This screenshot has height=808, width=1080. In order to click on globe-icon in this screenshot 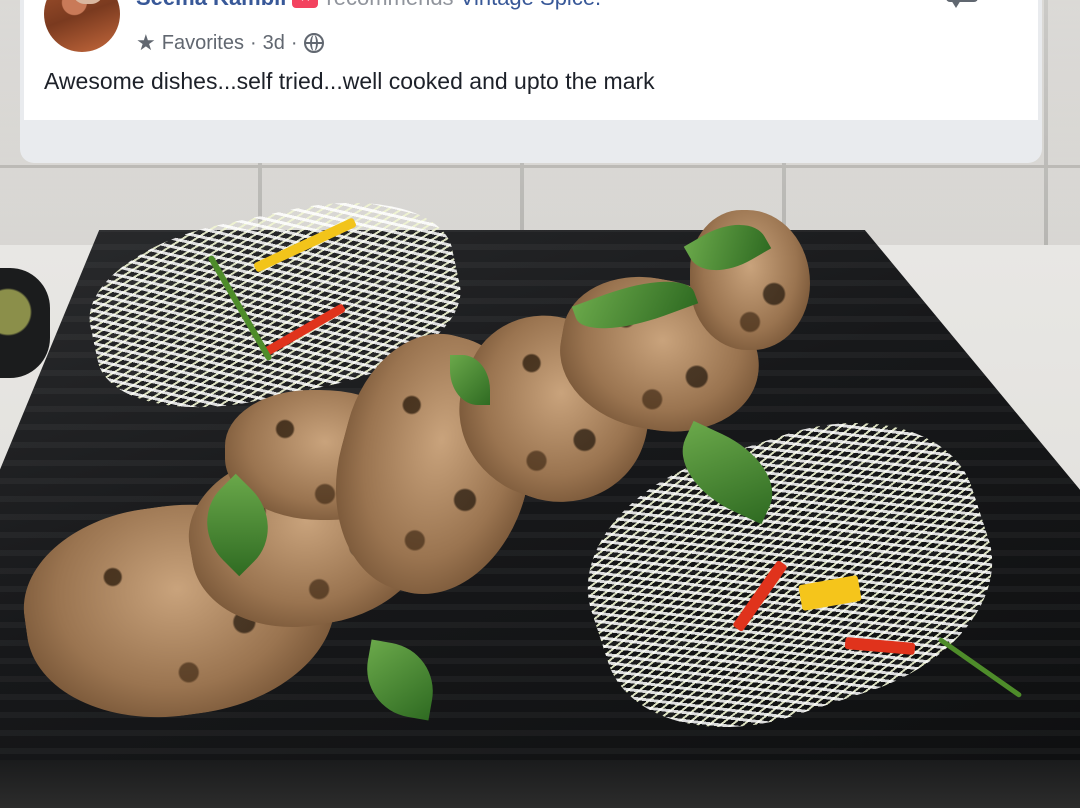, I will do `click(313, 43)`.